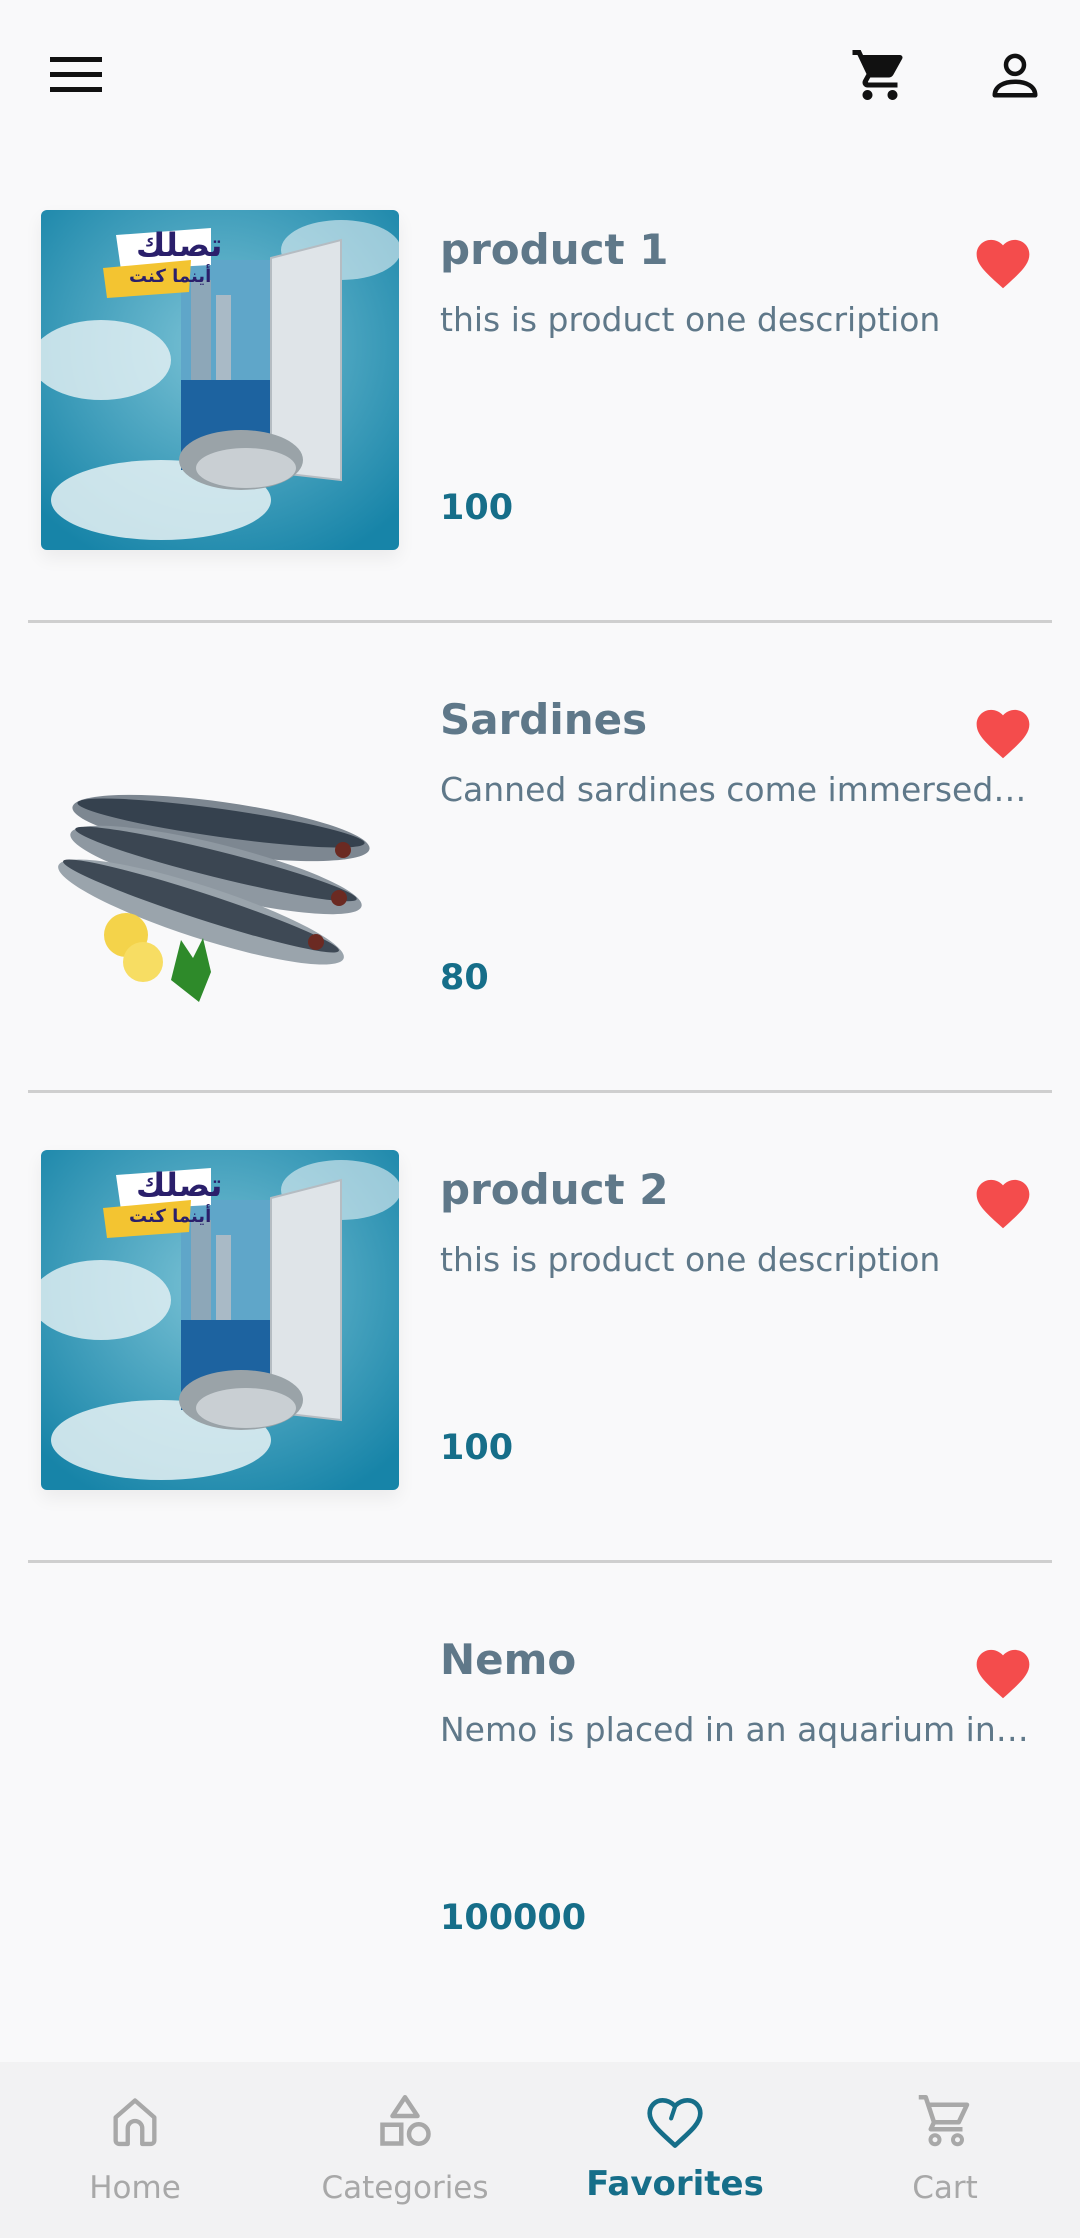 The height and width of the screenshot is (2238, 1080). I want to click on nav-favorites-label: Favorites, so click(675, 2184).